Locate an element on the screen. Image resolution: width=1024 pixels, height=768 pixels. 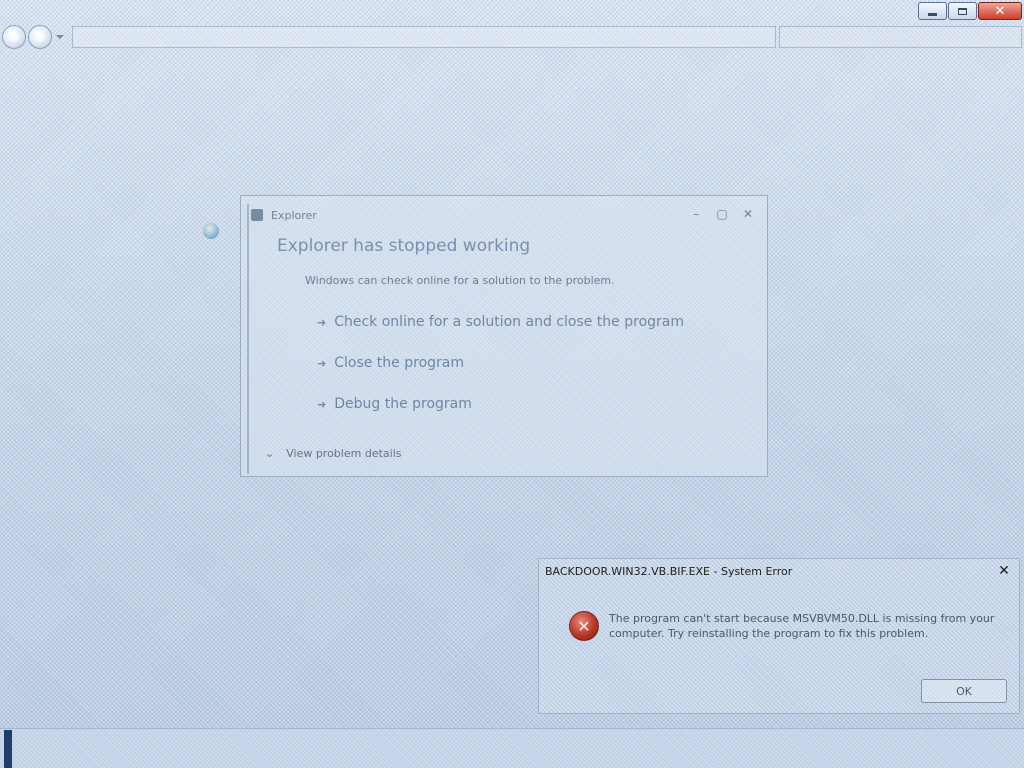
option-debug-program: ➜ Debug the program is located at coordinates (394, 404).